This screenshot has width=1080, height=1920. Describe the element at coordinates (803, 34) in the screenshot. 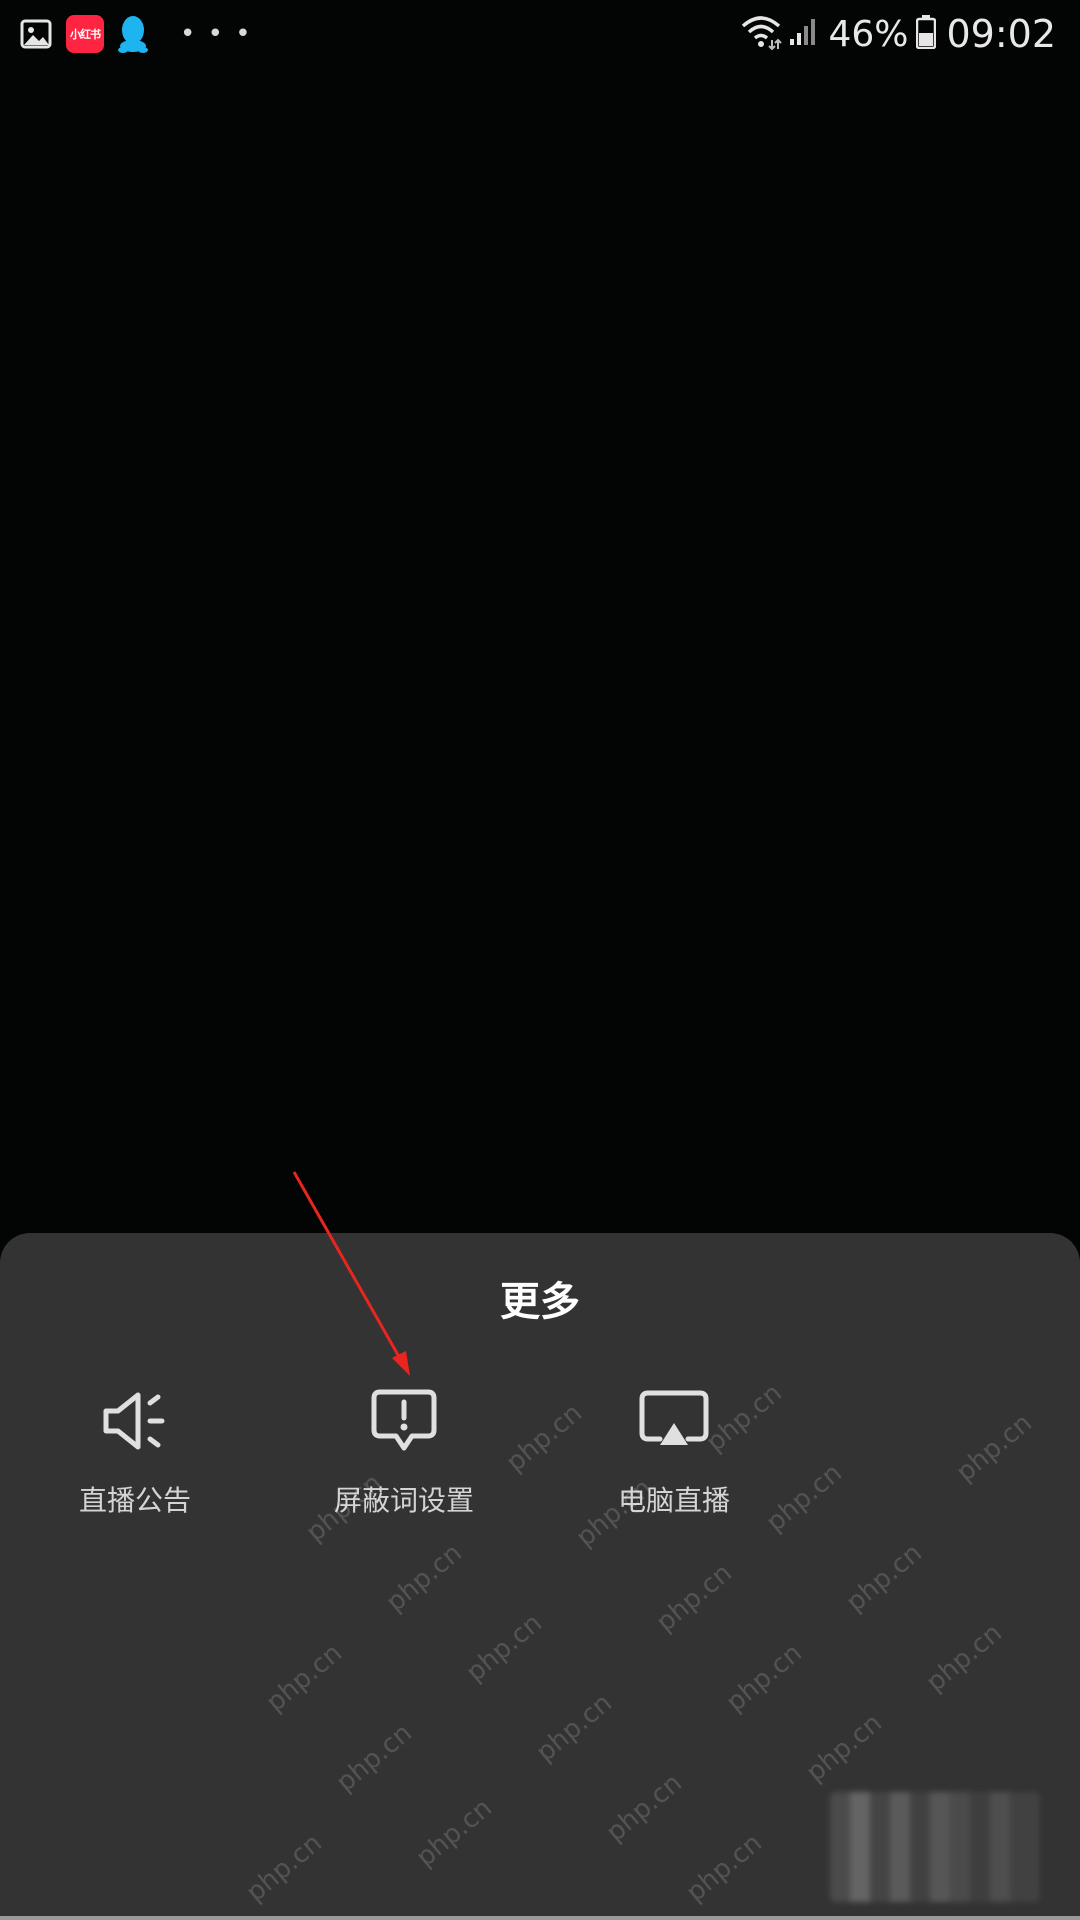

I see `signal-icon` at that location.